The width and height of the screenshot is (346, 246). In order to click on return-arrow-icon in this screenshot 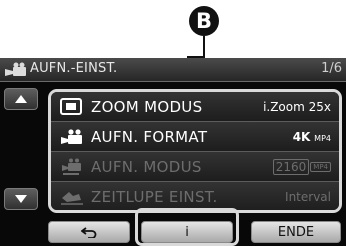, I will do `click(89, 232)`.